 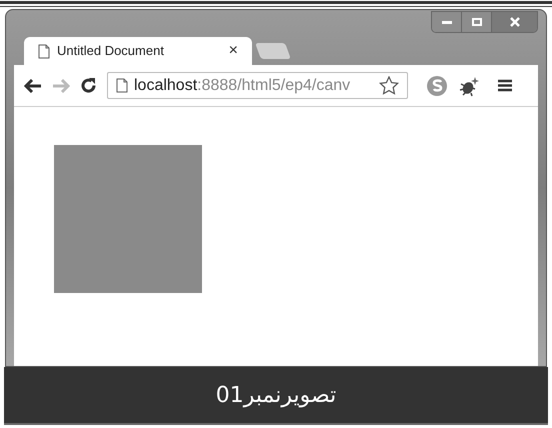 I want to click on url-host: localhost, so click(x=166, y=85).